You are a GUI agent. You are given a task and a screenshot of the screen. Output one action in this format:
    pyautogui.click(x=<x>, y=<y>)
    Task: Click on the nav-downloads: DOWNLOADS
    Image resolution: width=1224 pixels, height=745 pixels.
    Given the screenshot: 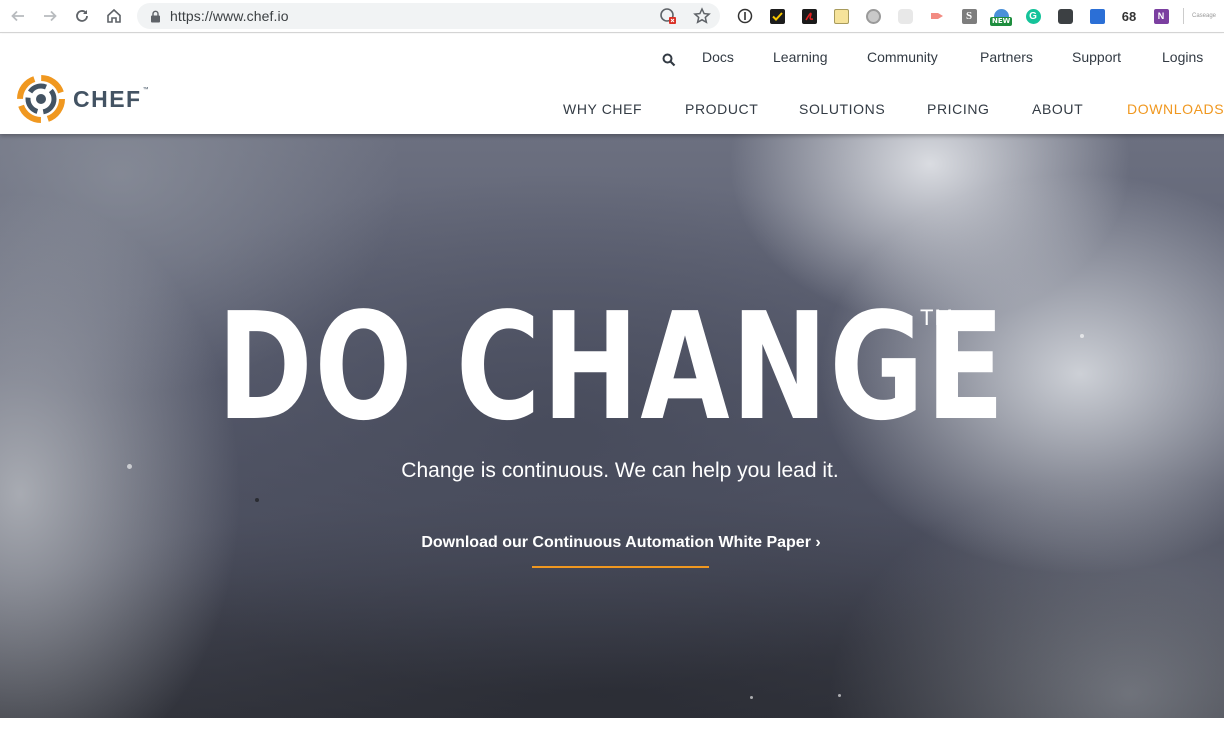 What is the action you would take?
    pyautogui.click(x=1175, y=109)
    